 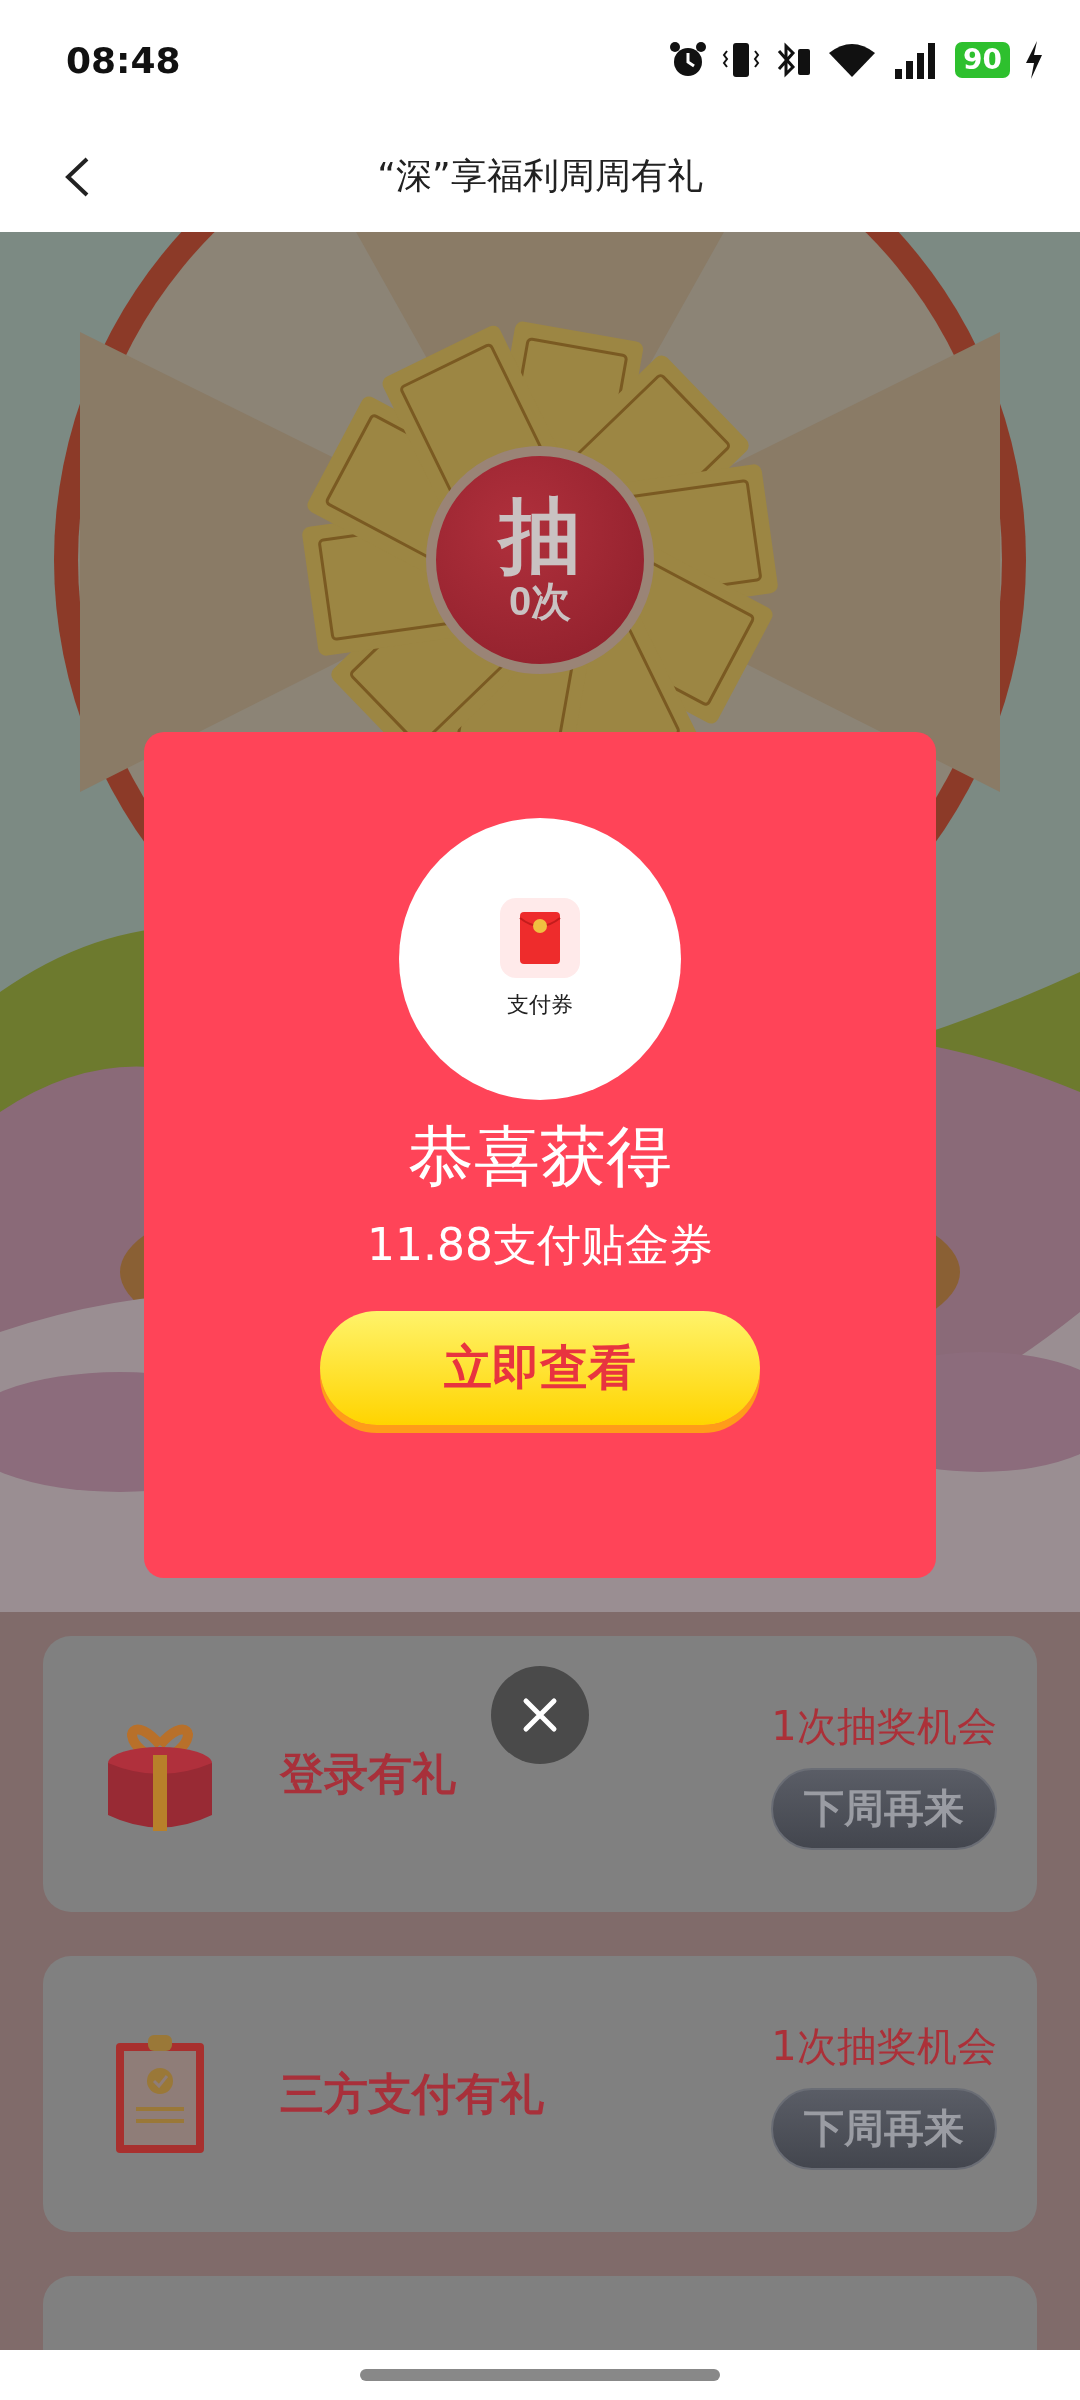 What do you see at coordinates (852, 60) in the screenshot?
I see `wifi-icon` at bounding box center [852, 60].